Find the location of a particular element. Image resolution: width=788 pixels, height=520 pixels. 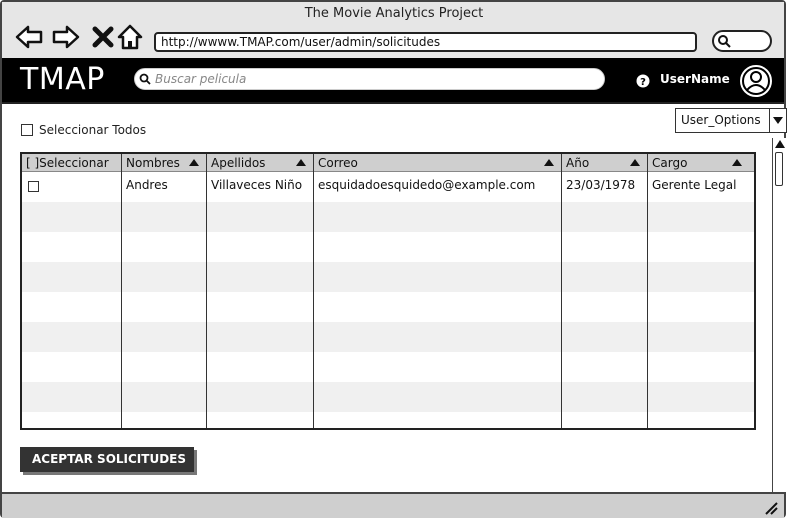

resize-grip-icon is located at coordinates (771, 509).